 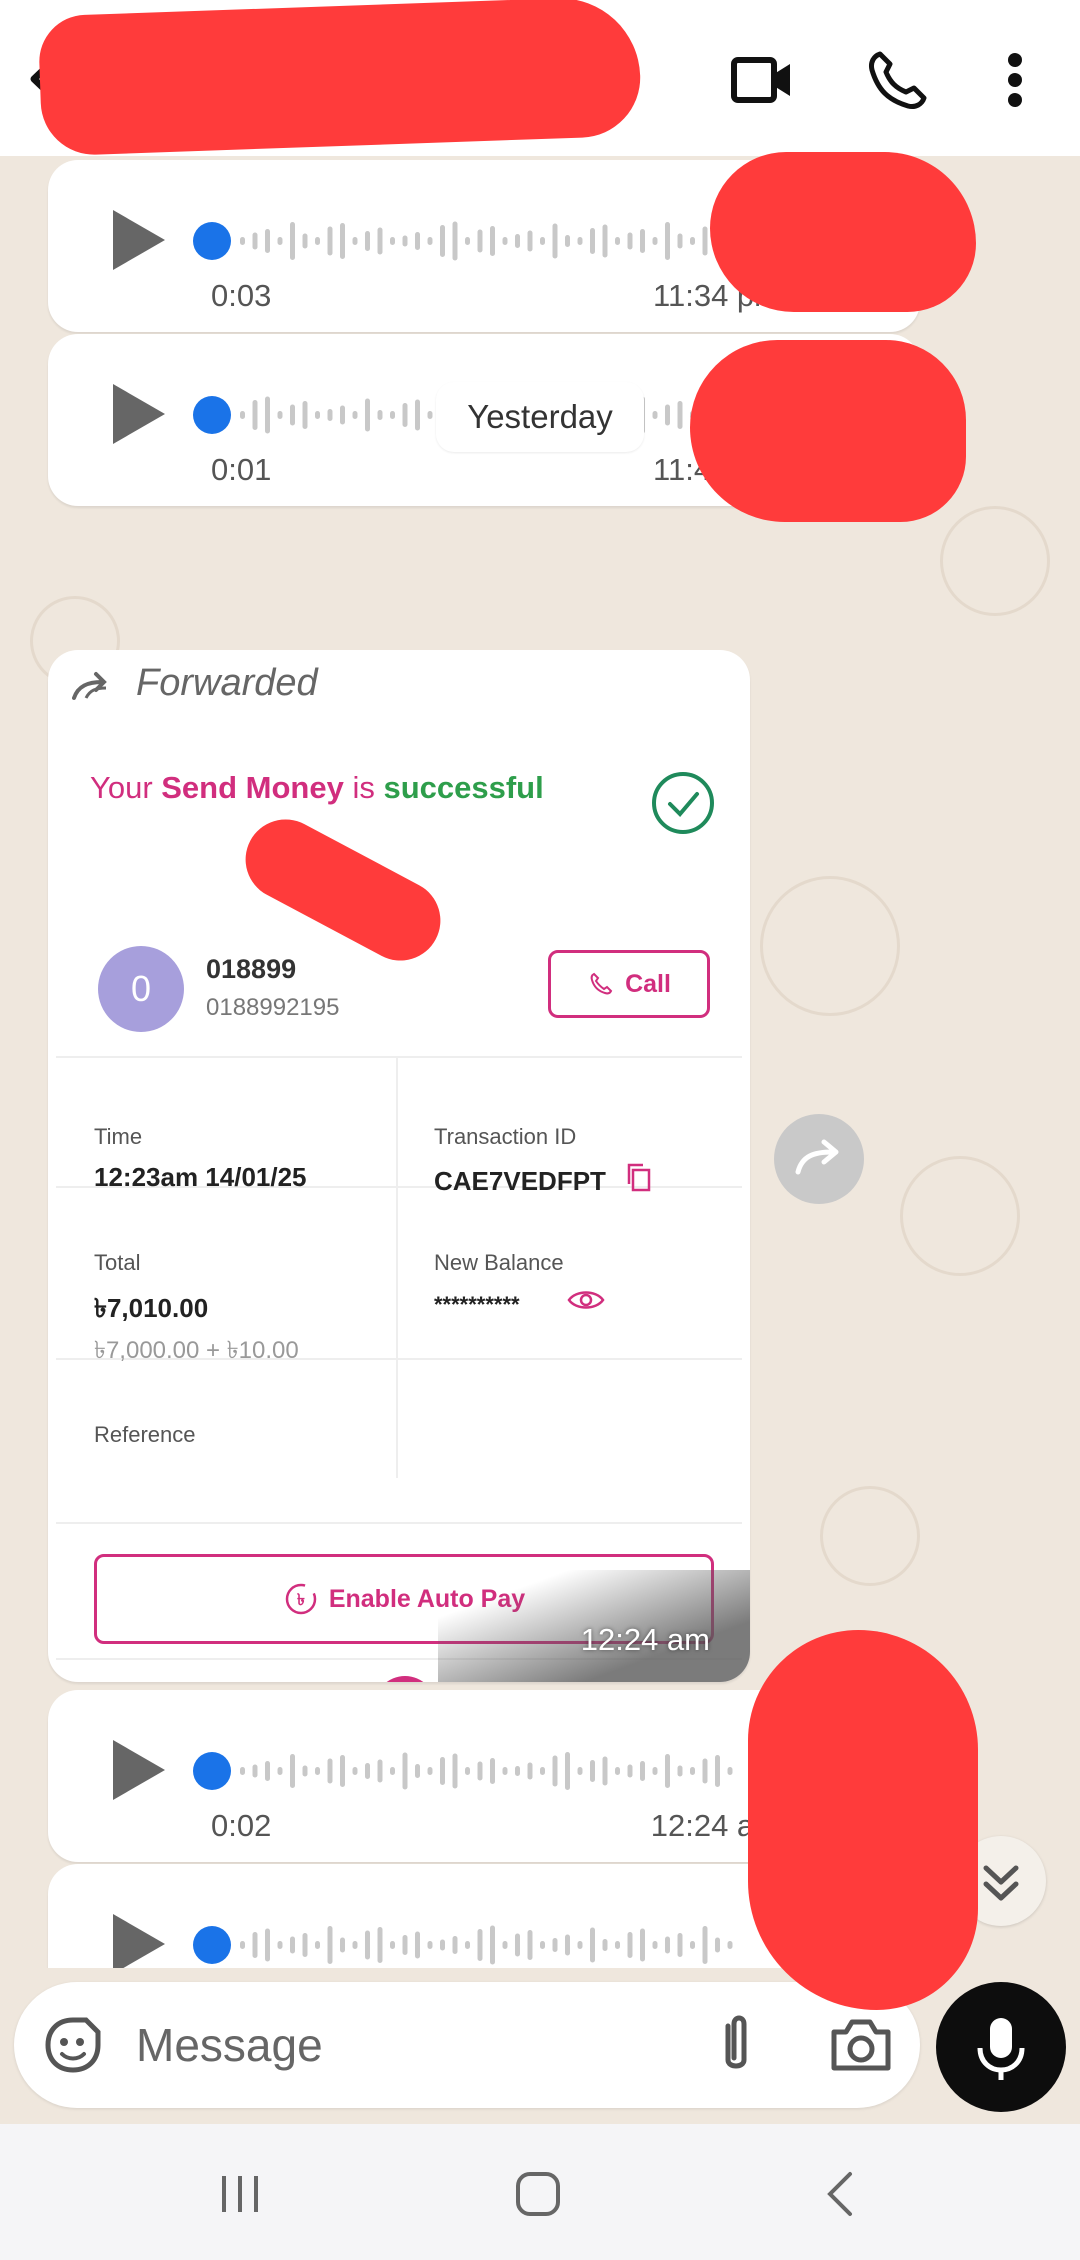 What do you see at coordinates (241, 469) in the screenshot?
I see `voice-duration: 0:01` at bounding box center [241, 469].